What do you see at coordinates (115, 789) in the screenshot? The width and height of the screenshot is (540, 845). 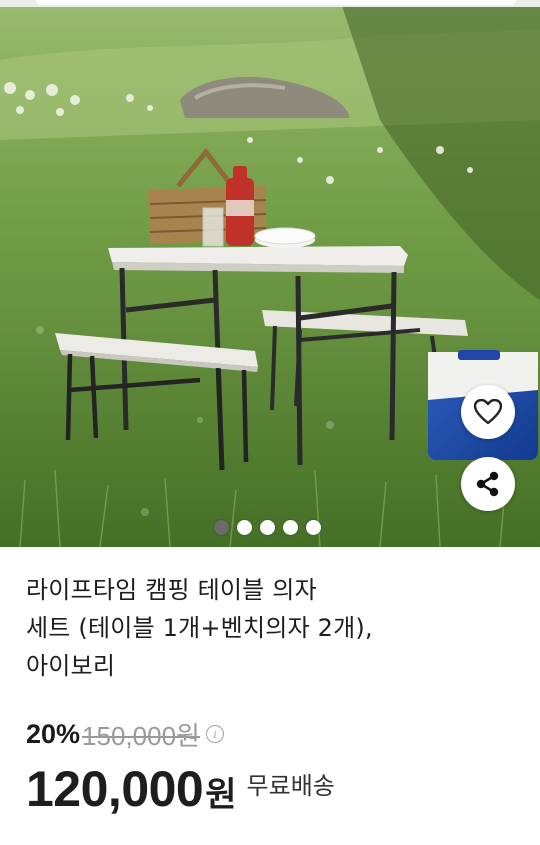 I see `sale-price: 120,000` at bounding box center [115, 789].